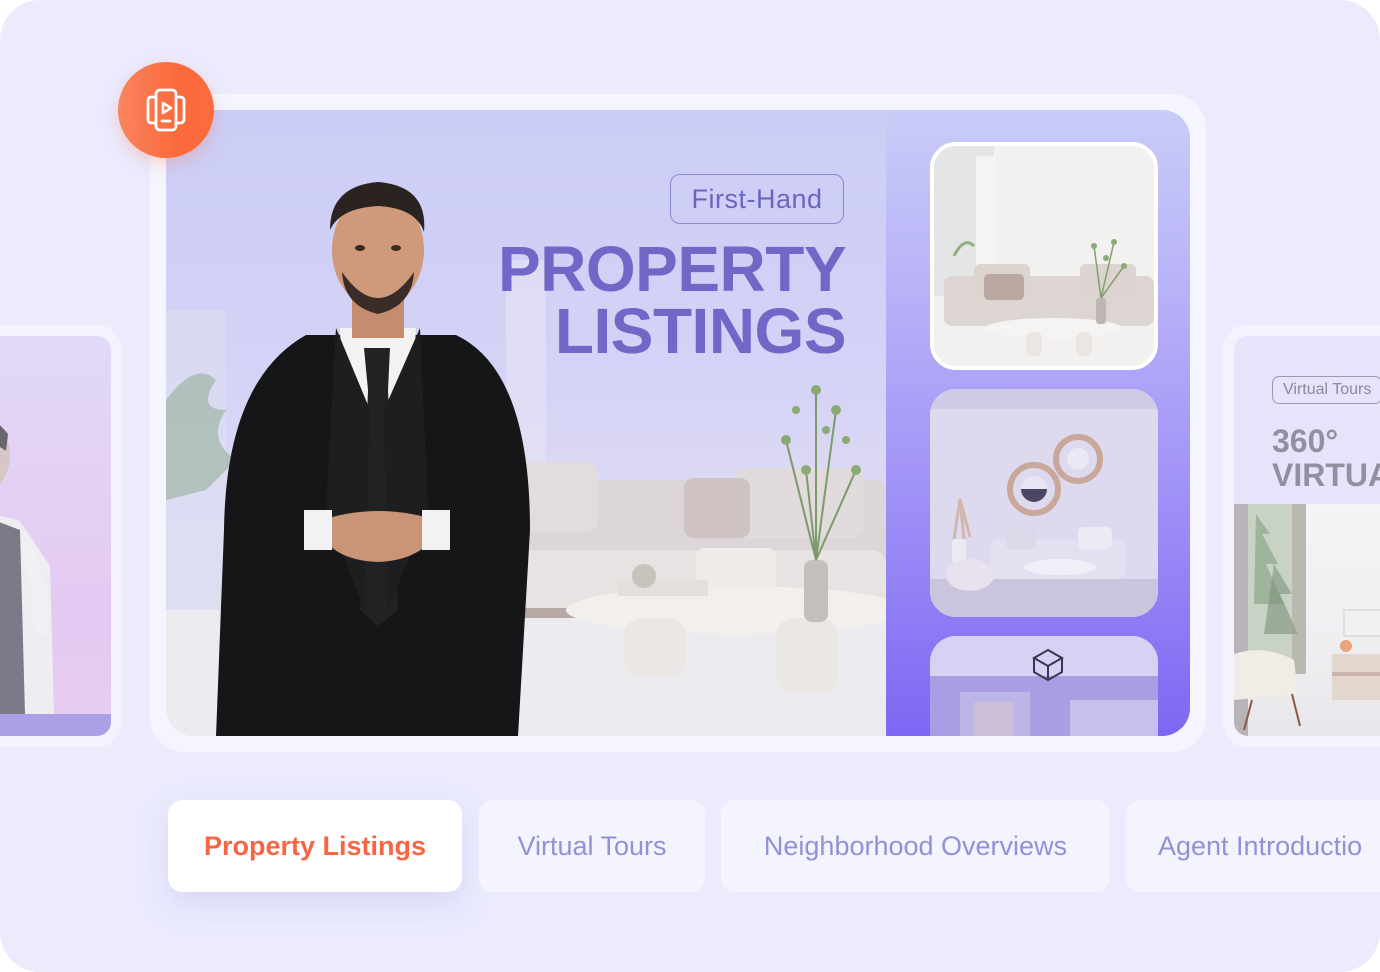  I want to click on ceiling-light-room-thumbnail, so click(1044, 686).